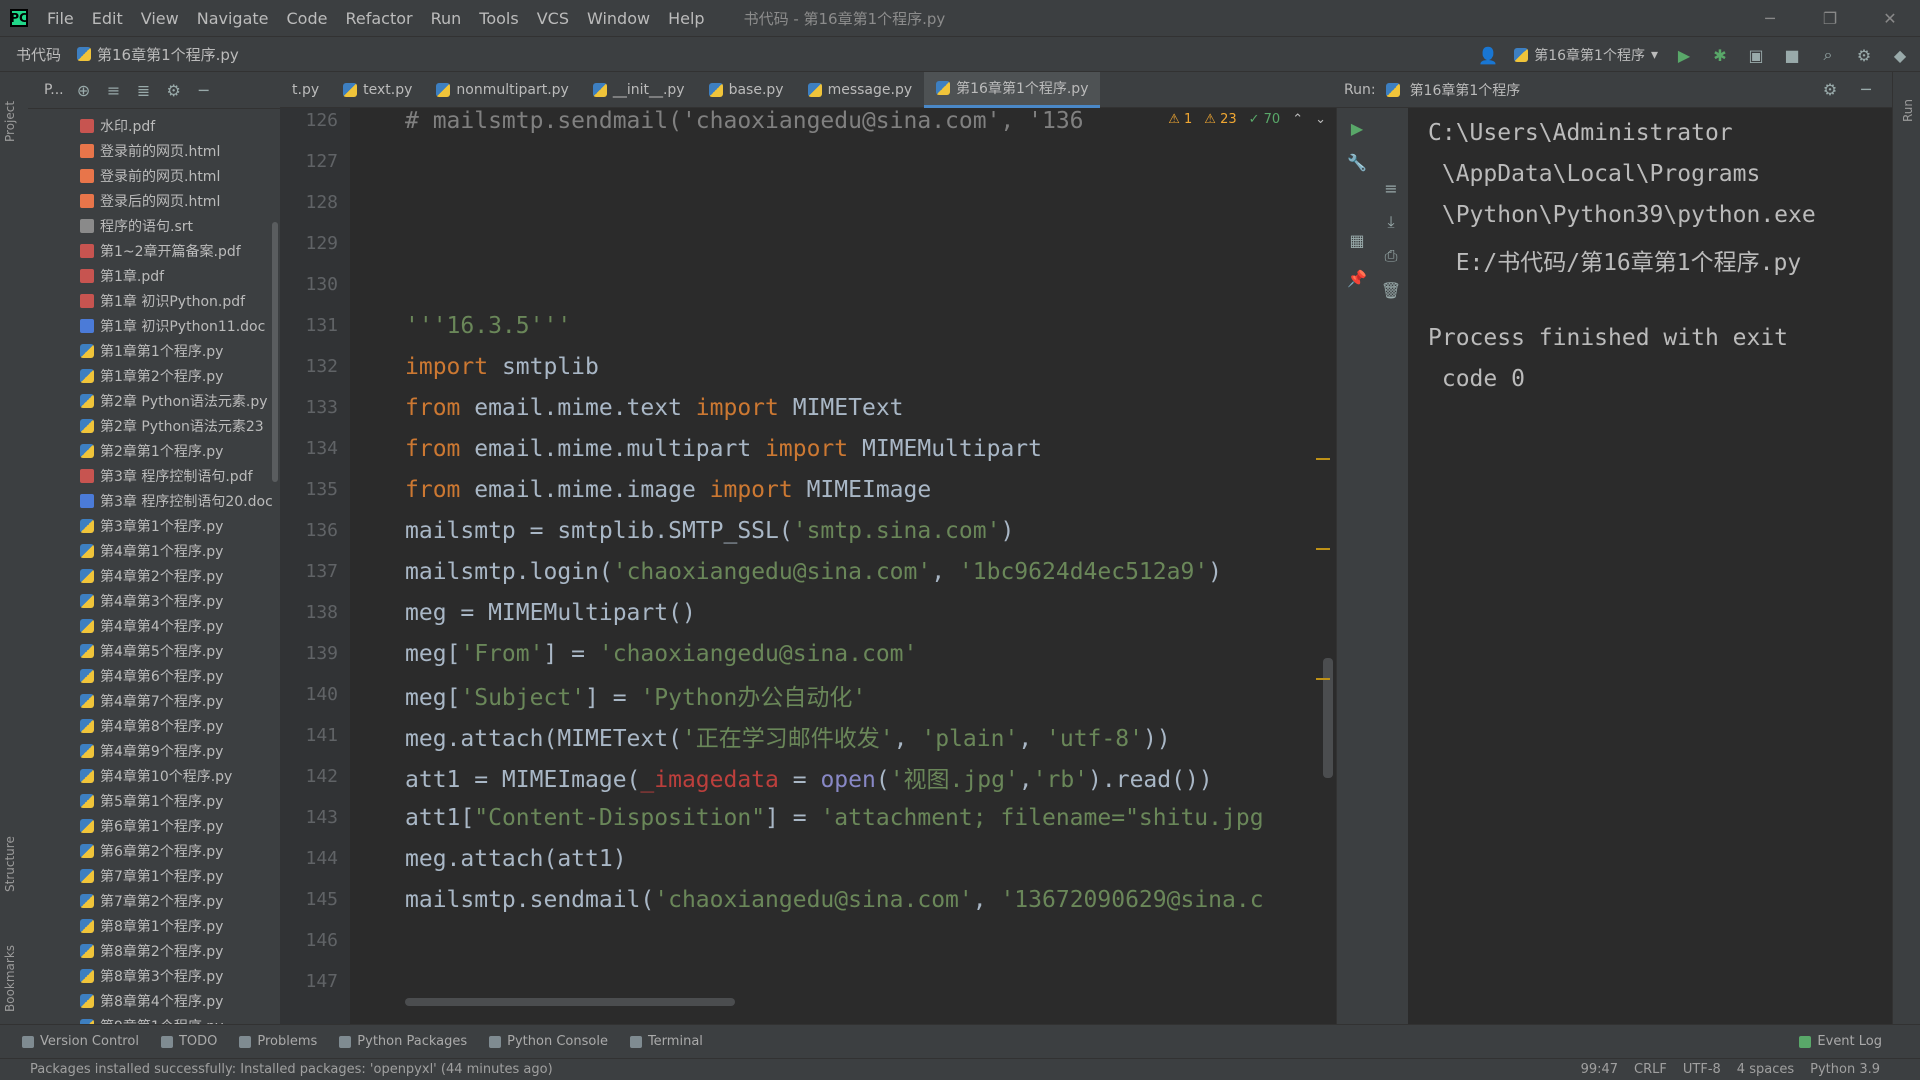 The width and height of the screenshot is (1920, 1080). I want to click on line-separator: CRLF, so click(1650, 1069).